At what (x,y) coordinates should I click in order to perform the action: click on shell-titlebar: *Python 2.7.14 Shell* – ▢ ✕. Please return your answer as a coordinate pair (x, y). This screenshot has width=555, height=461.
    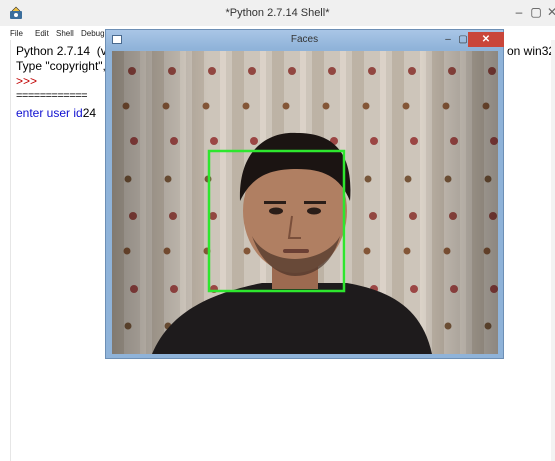
    Looking at the image, I should click on (277, 13).